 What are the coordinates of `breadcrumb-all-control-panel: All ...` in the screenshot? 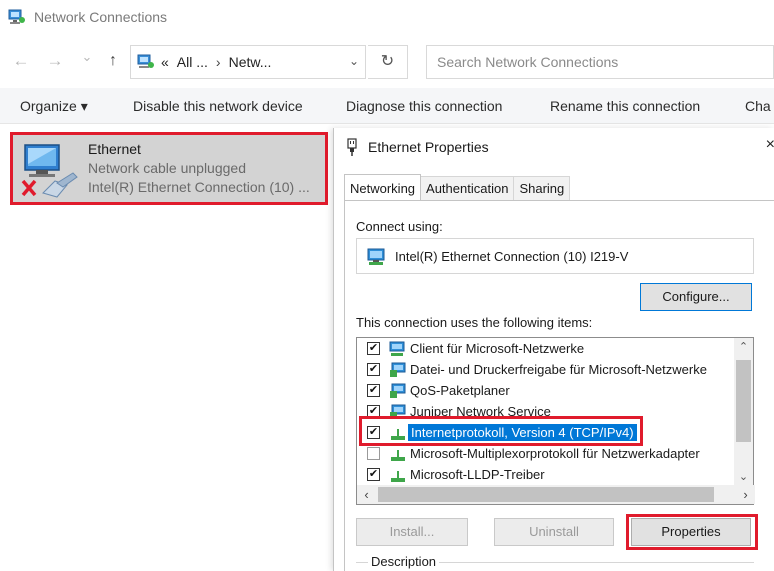 It's located at (192, 62).